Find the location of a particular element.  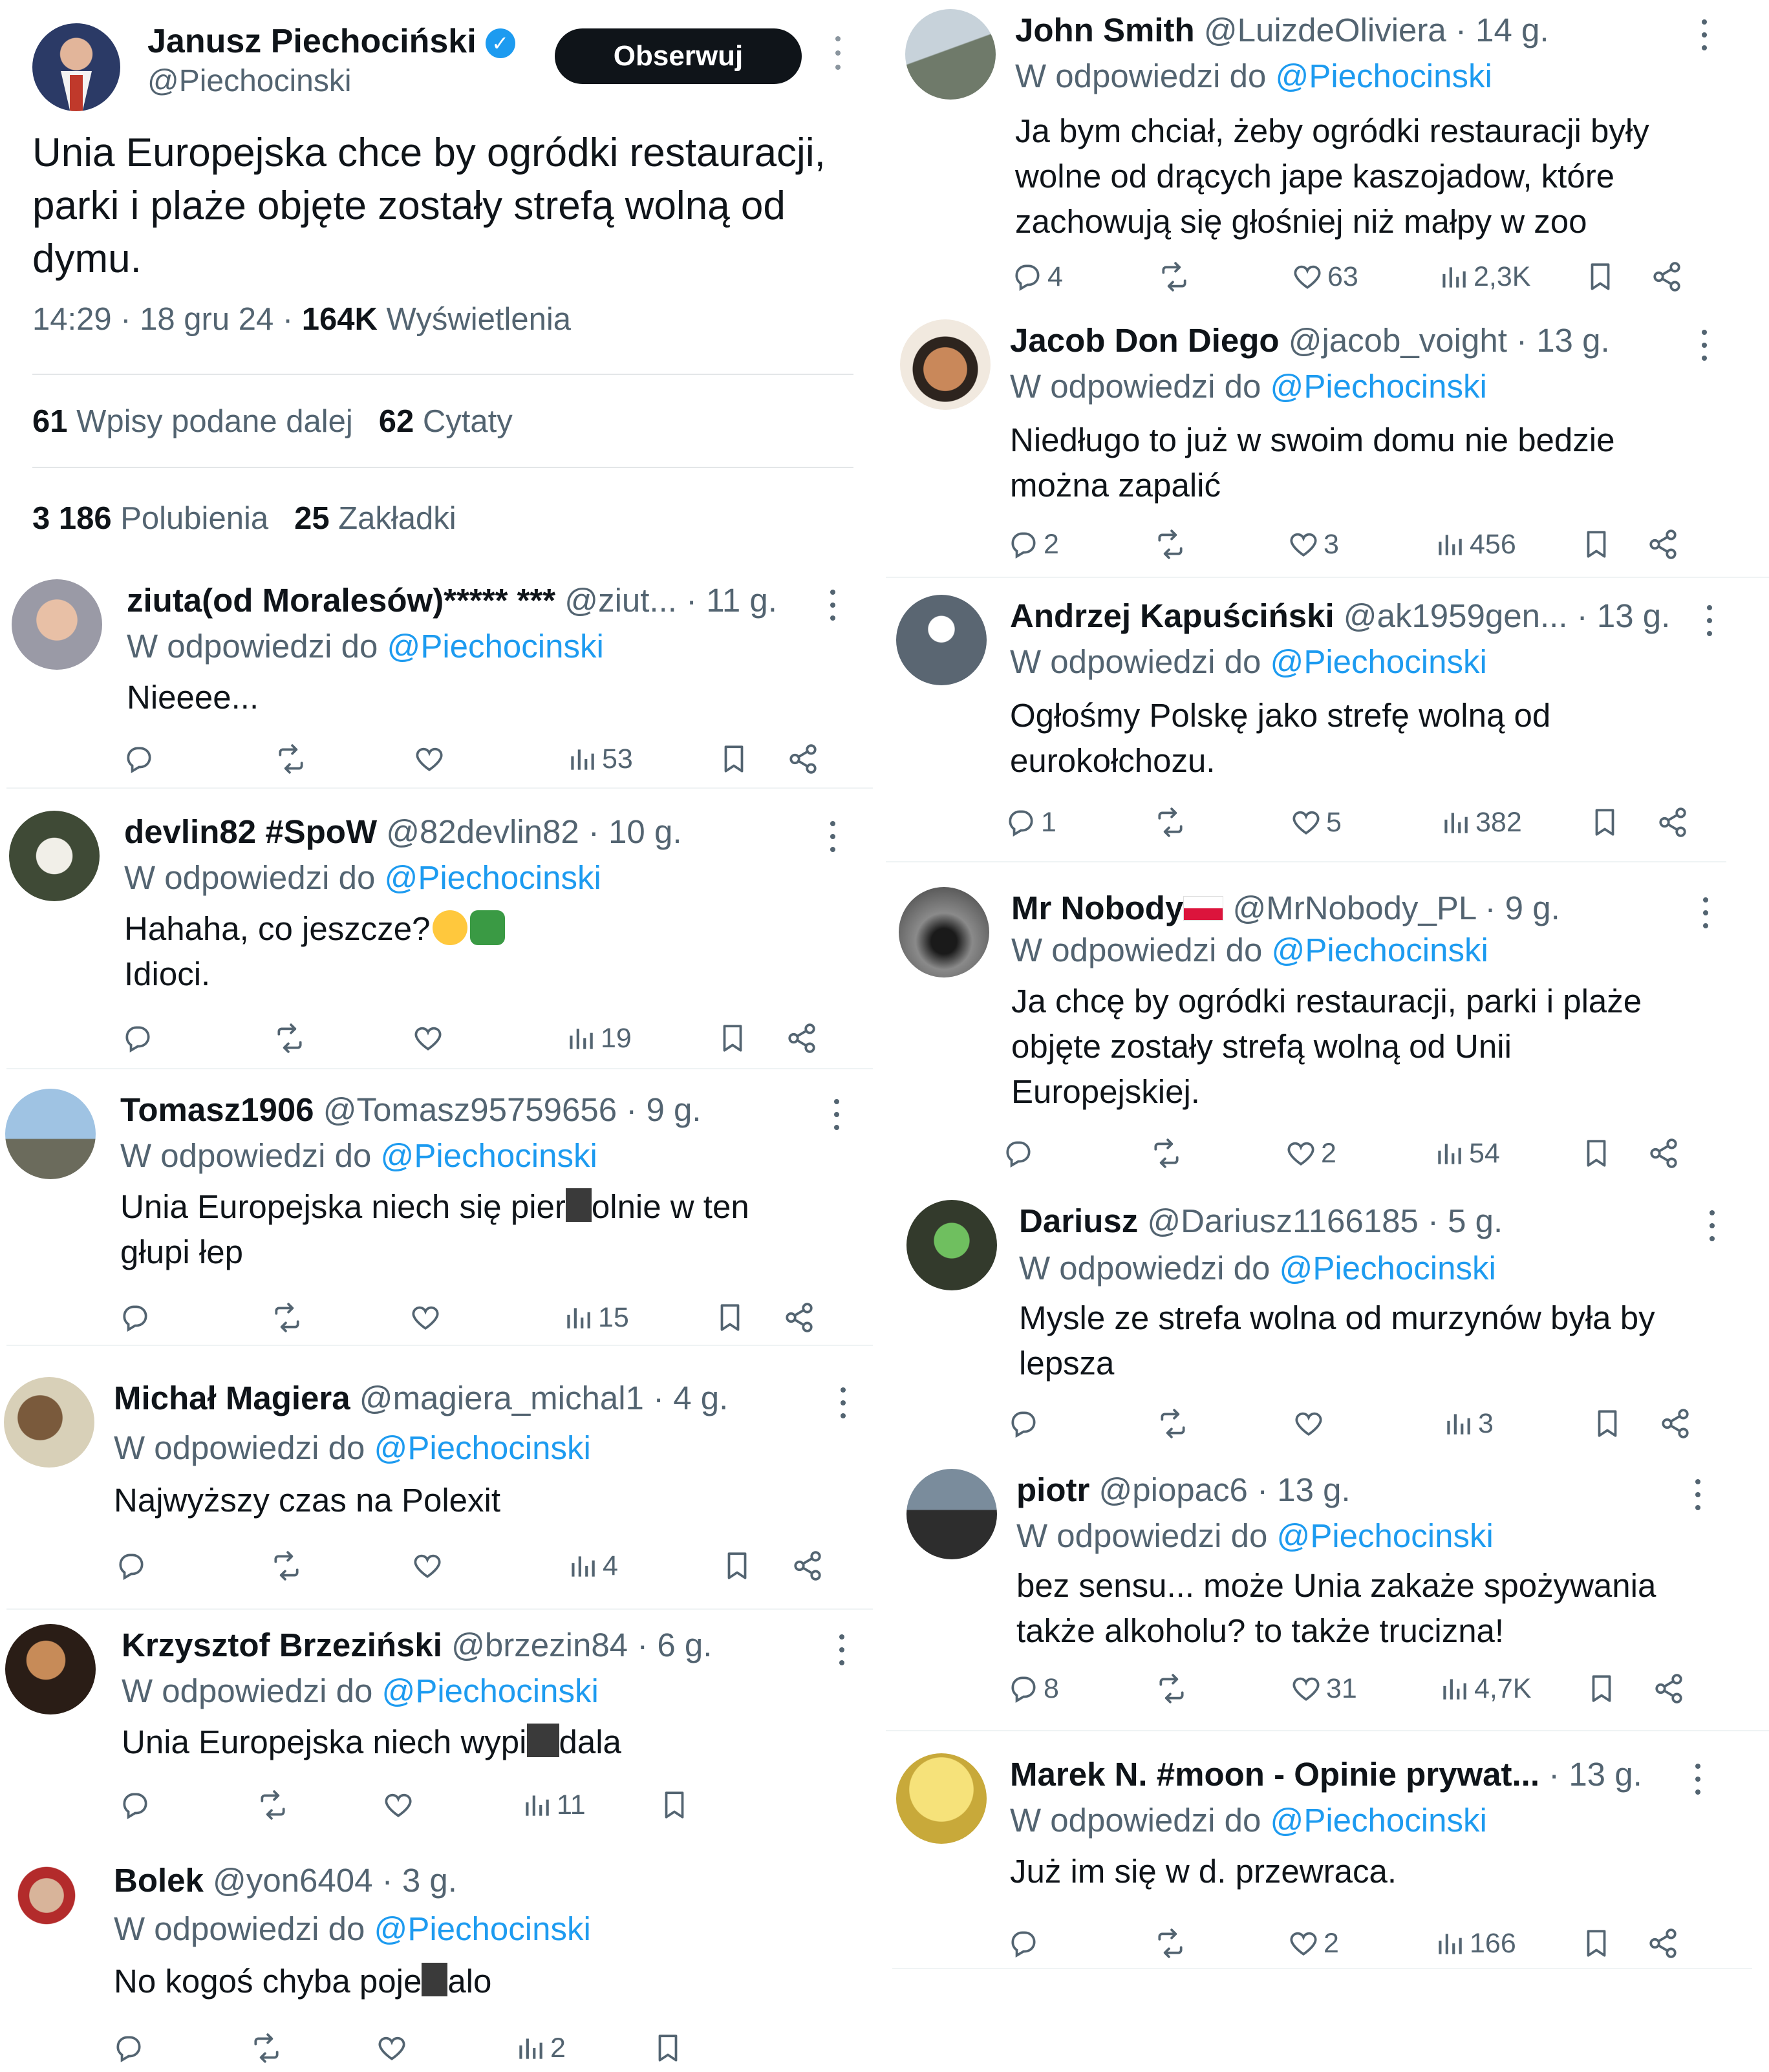

author-handle: @MrNobody_PL is located at coordinates (1349, 908).